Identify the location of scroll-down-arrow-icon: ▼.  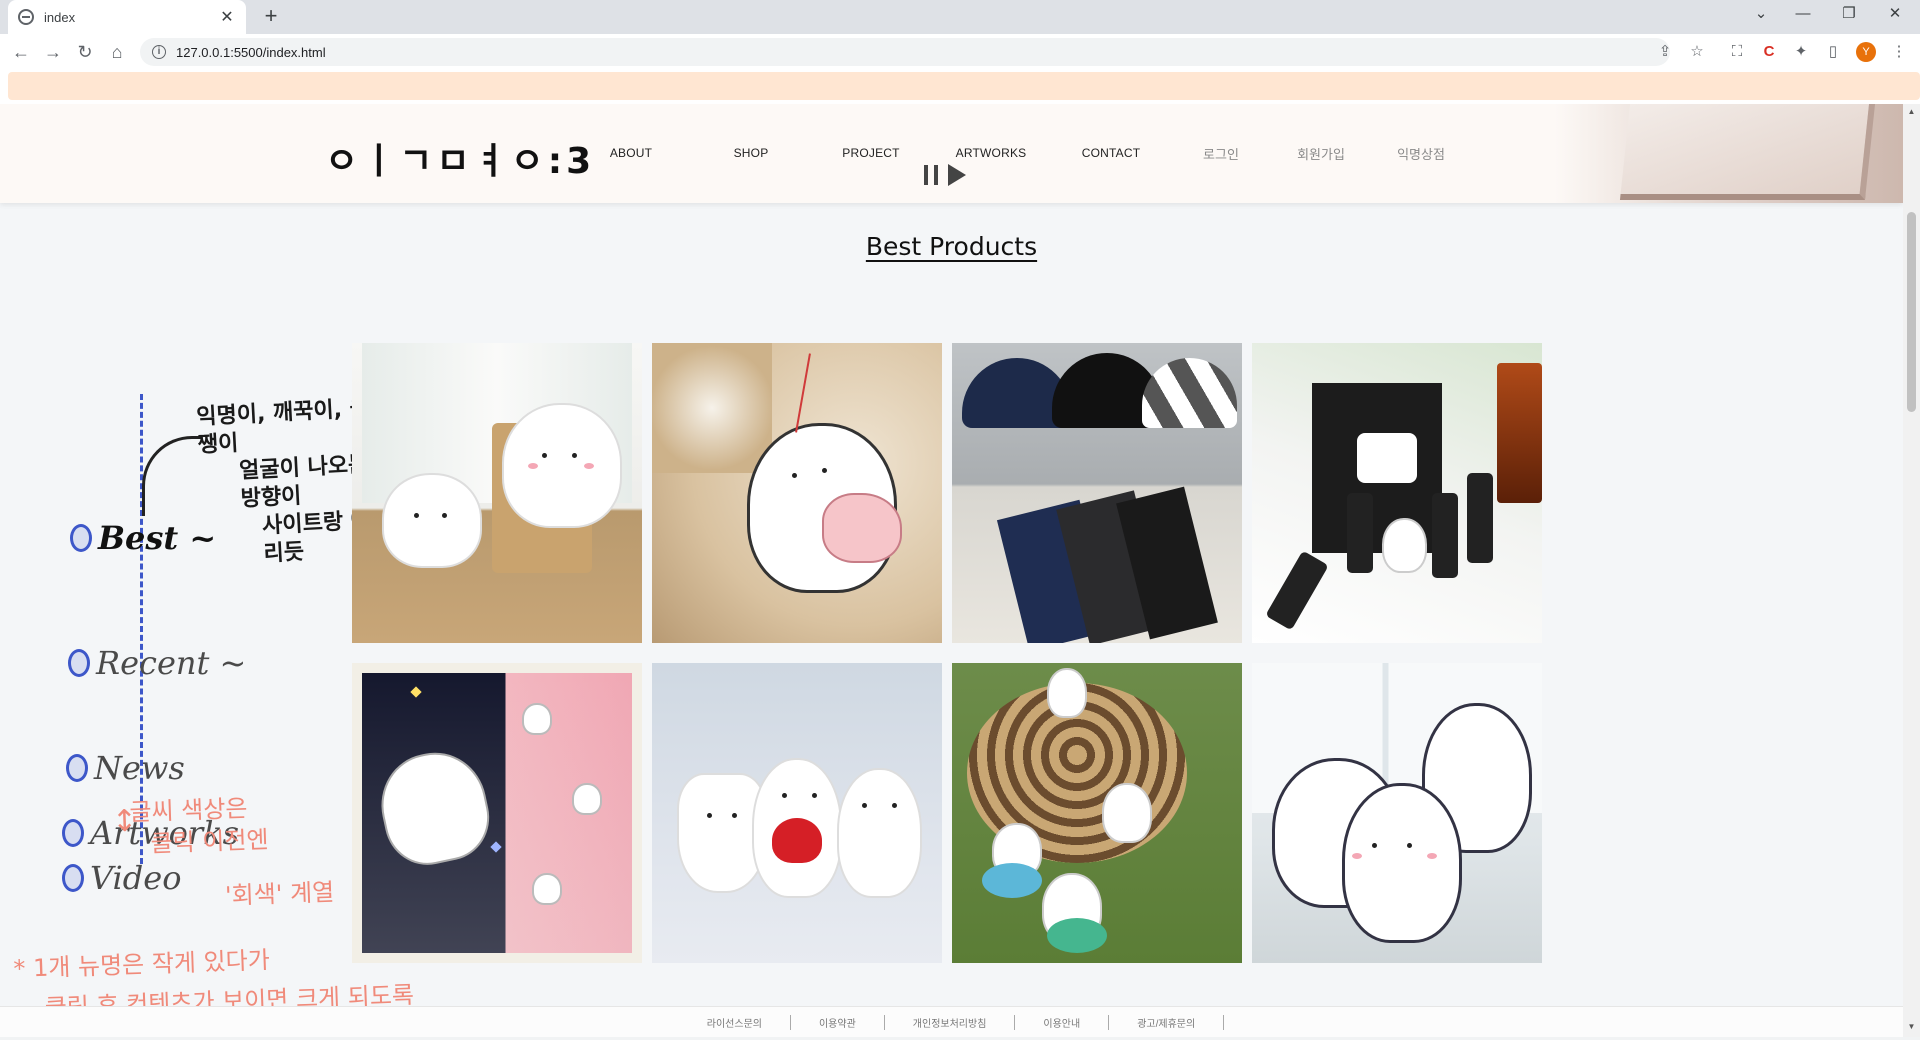
(1911, 1026).